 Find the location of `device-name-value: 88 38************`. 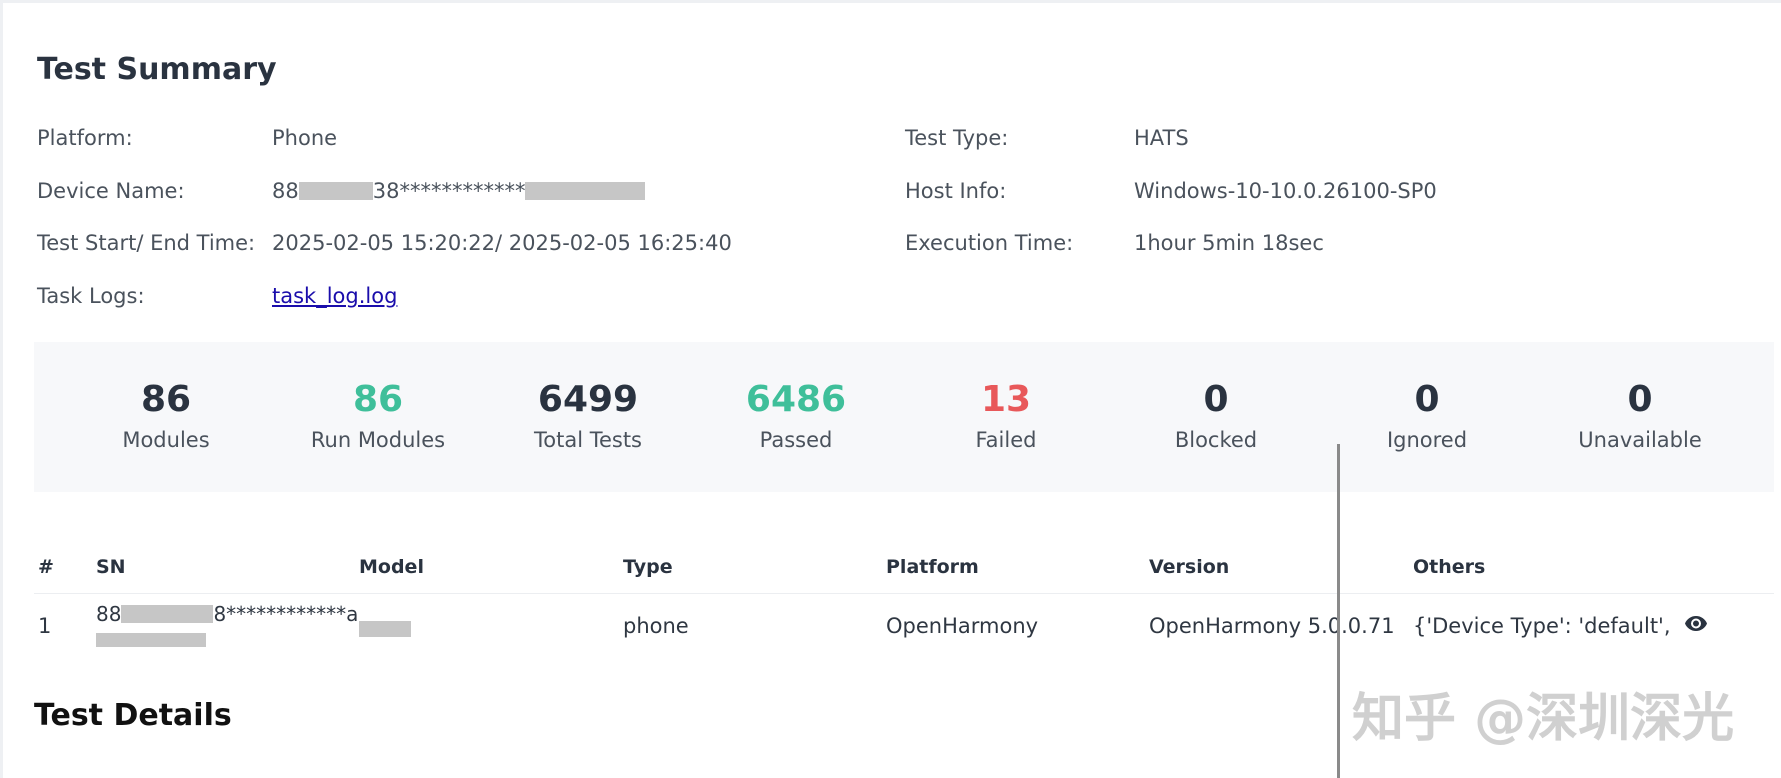

device-name-value: 88 38************ is located at coordinates (459, 191).